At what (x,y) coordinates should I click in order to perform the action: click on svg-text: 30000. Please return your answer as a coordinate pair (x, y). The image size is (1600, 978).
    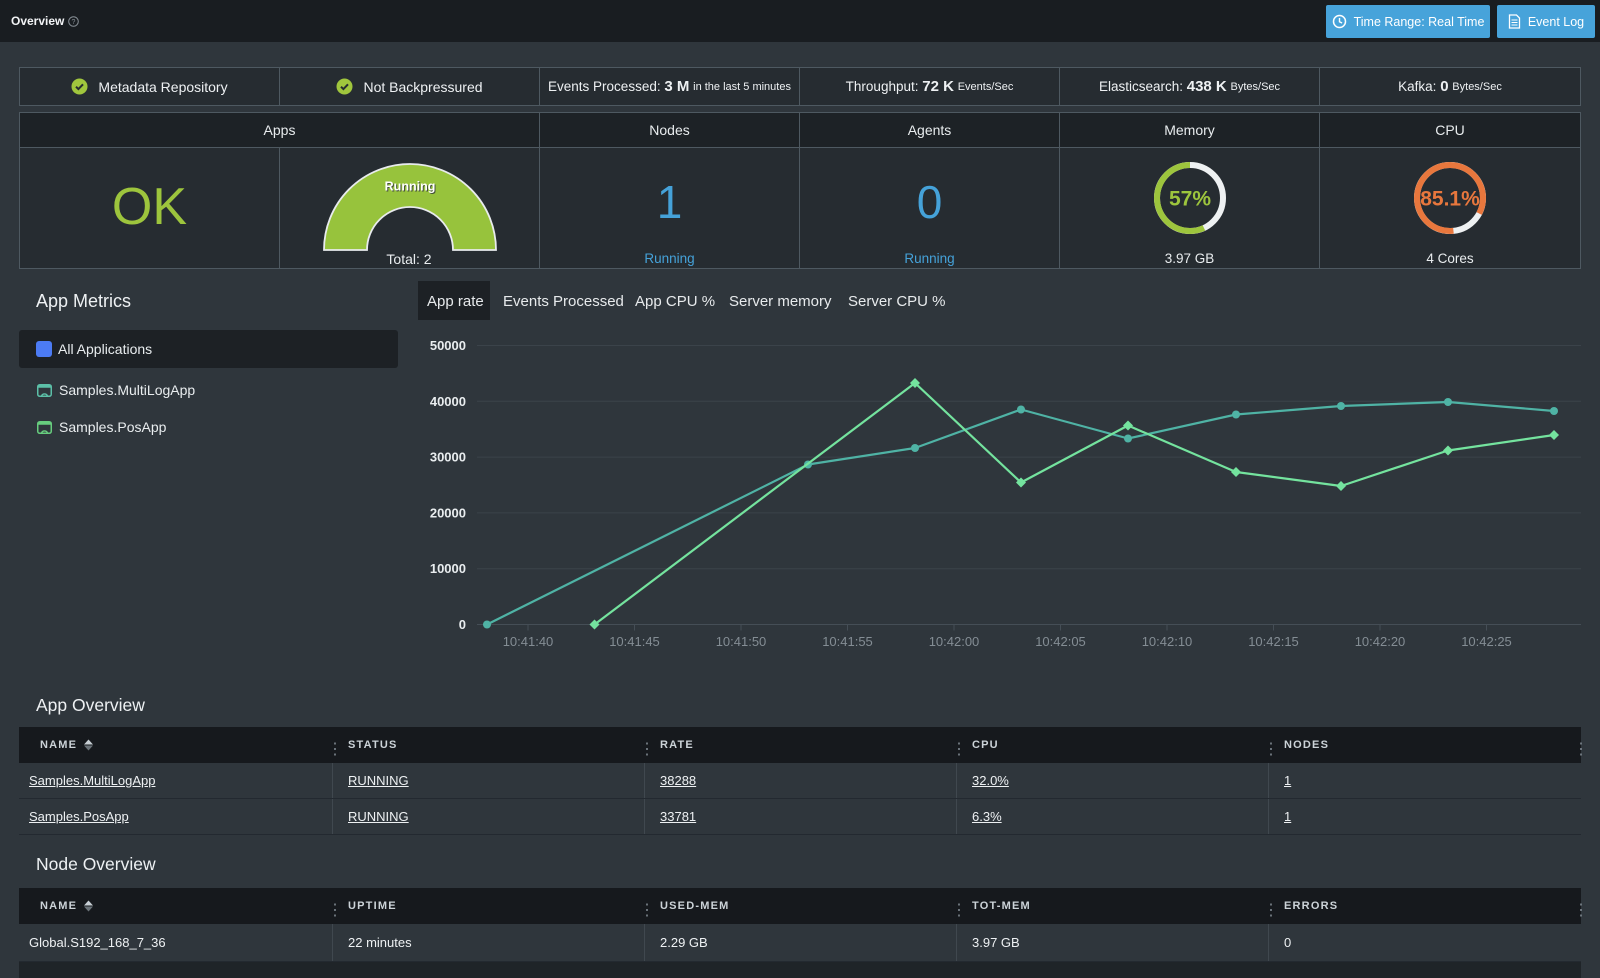
    Looking at the image, I should click on (448, 457).